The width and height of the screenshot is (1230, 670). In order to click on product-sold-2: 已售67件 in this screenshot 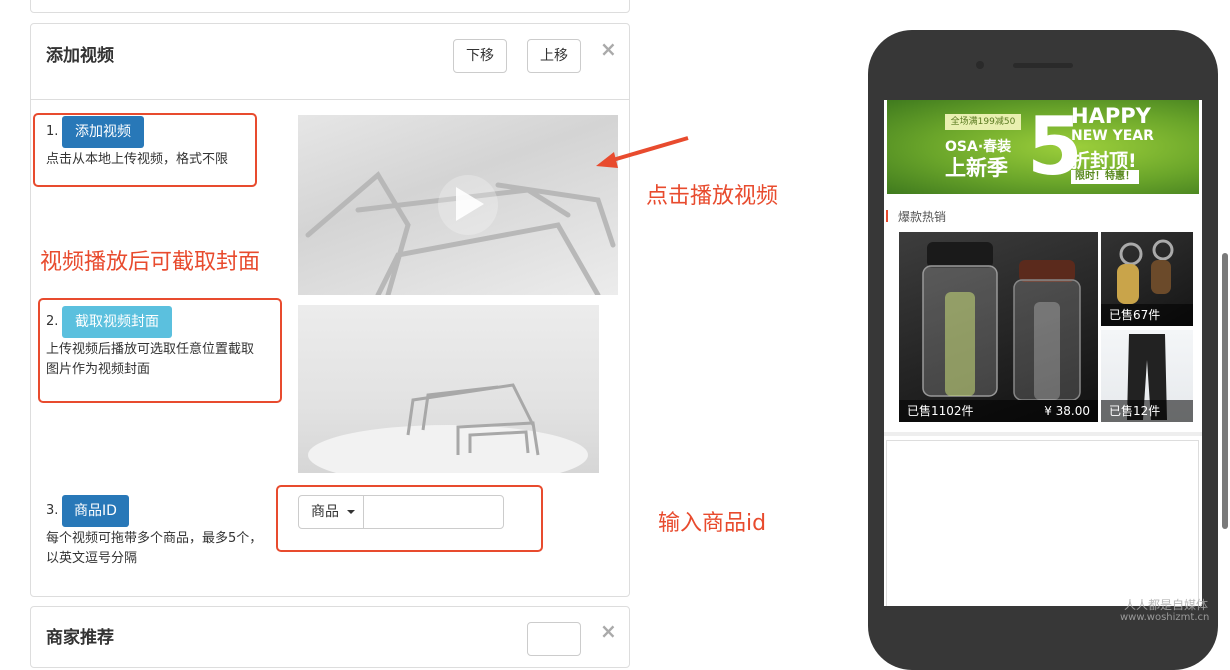, I will do `click(1135, 315)`.